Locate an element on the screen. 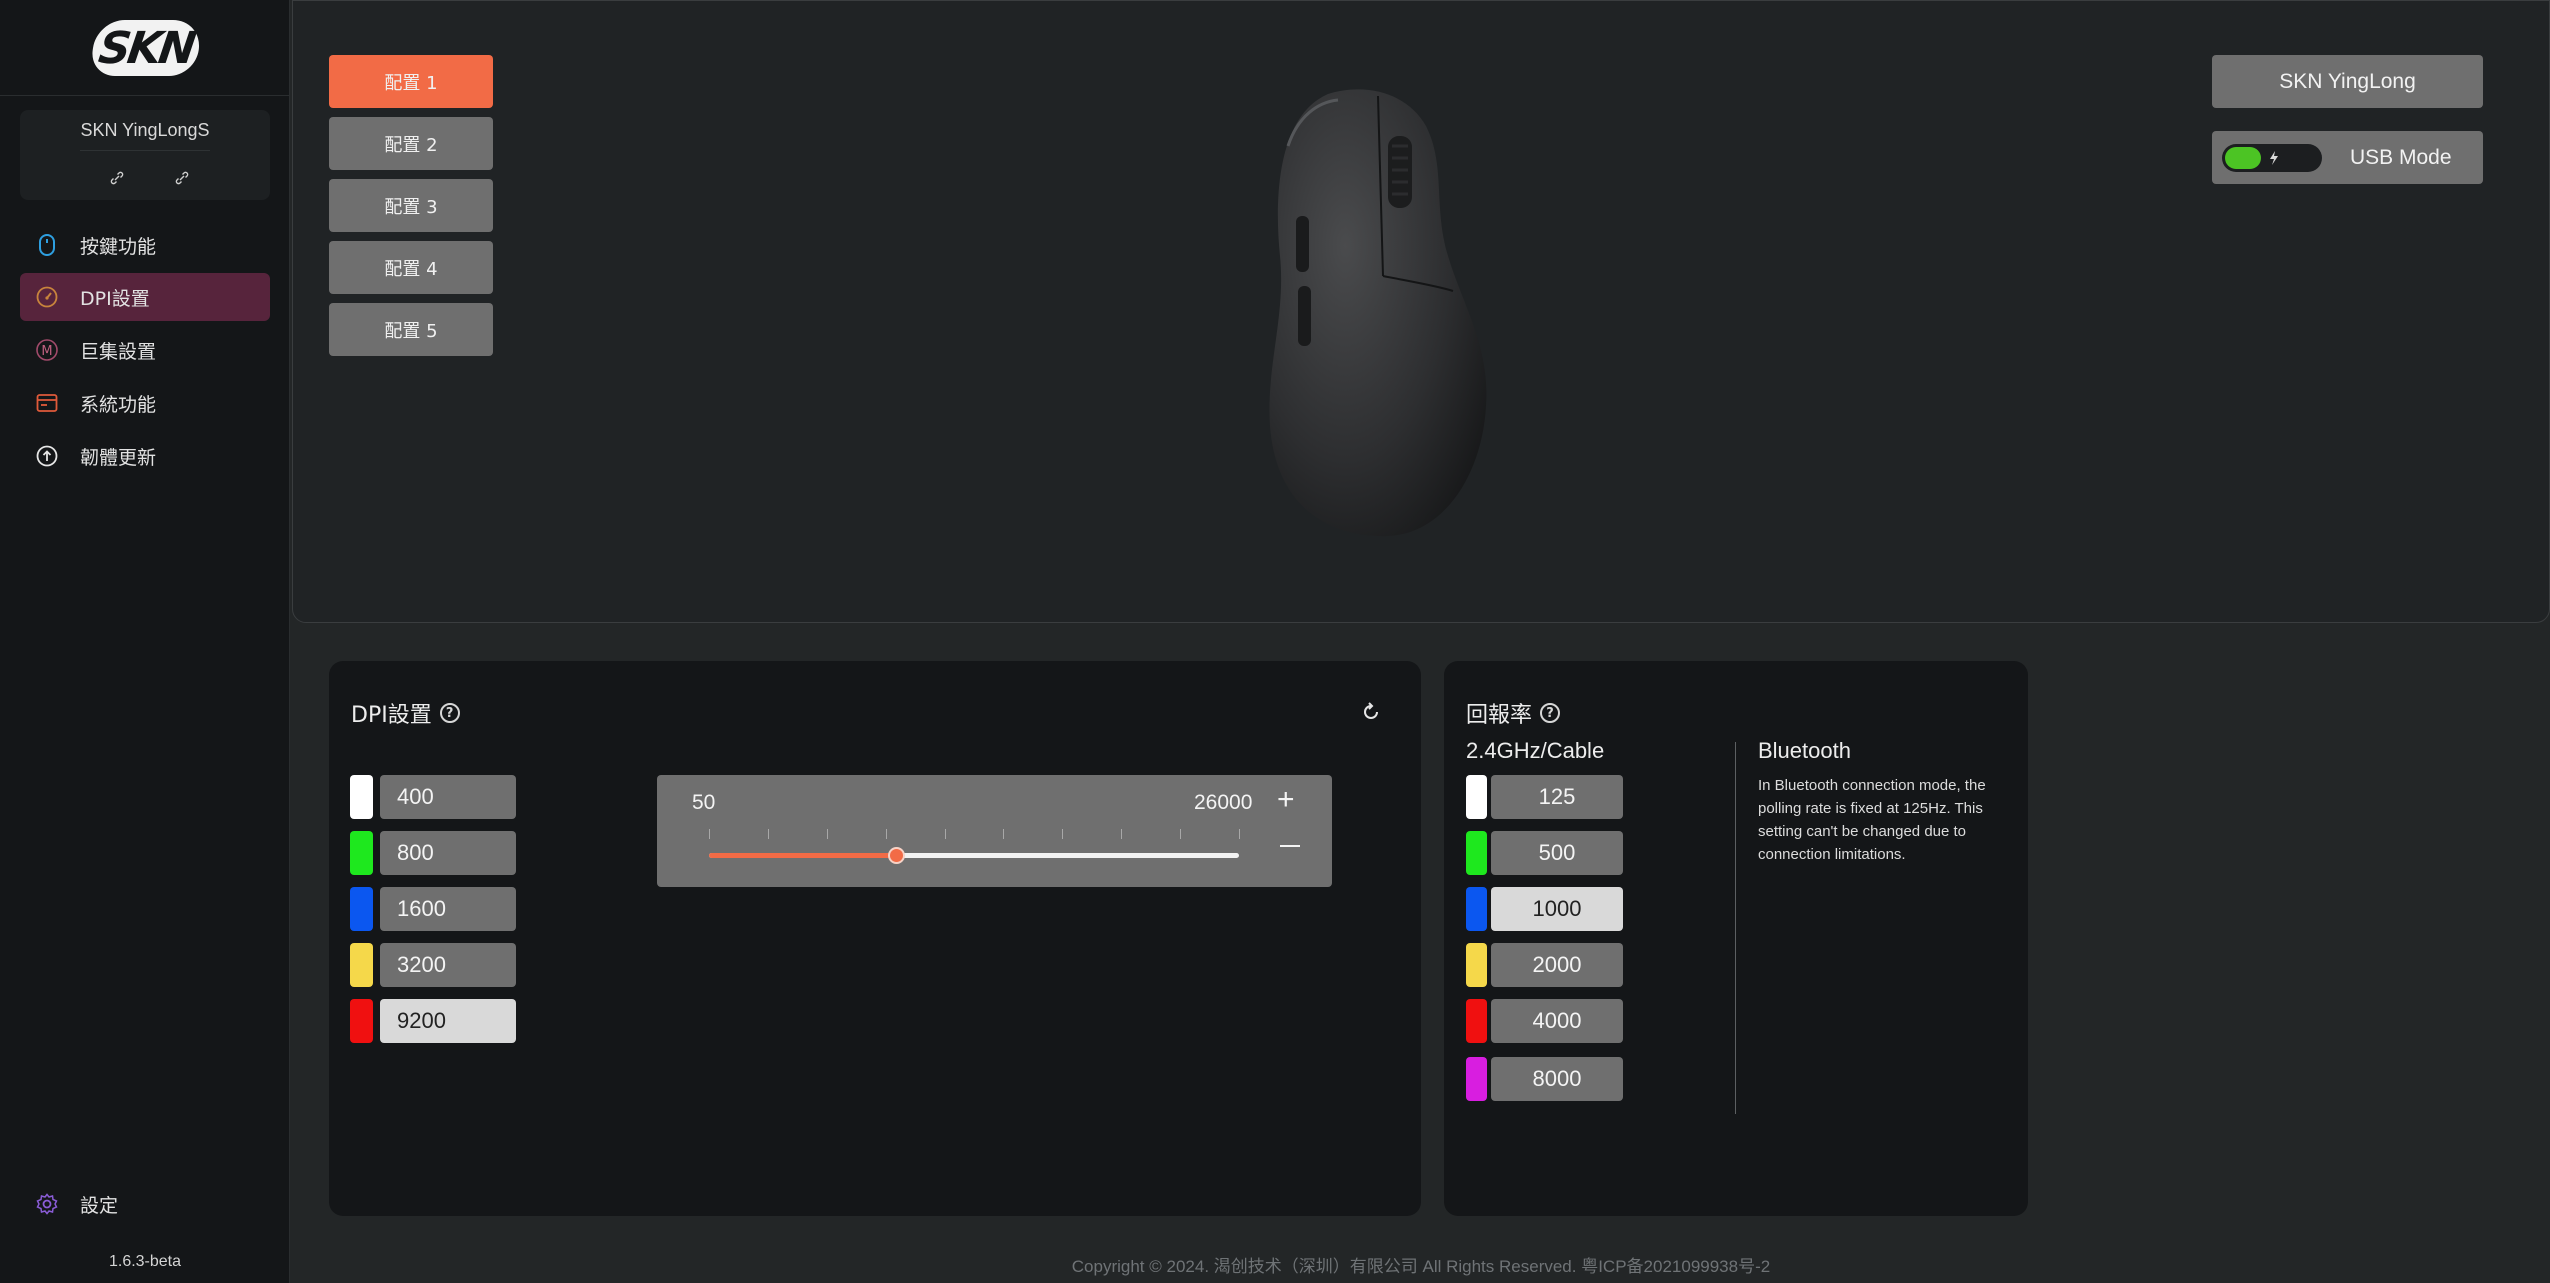 The width and height of the screenshot is (2550, 1283). device-card-divider is located at coordinates (145, 150).